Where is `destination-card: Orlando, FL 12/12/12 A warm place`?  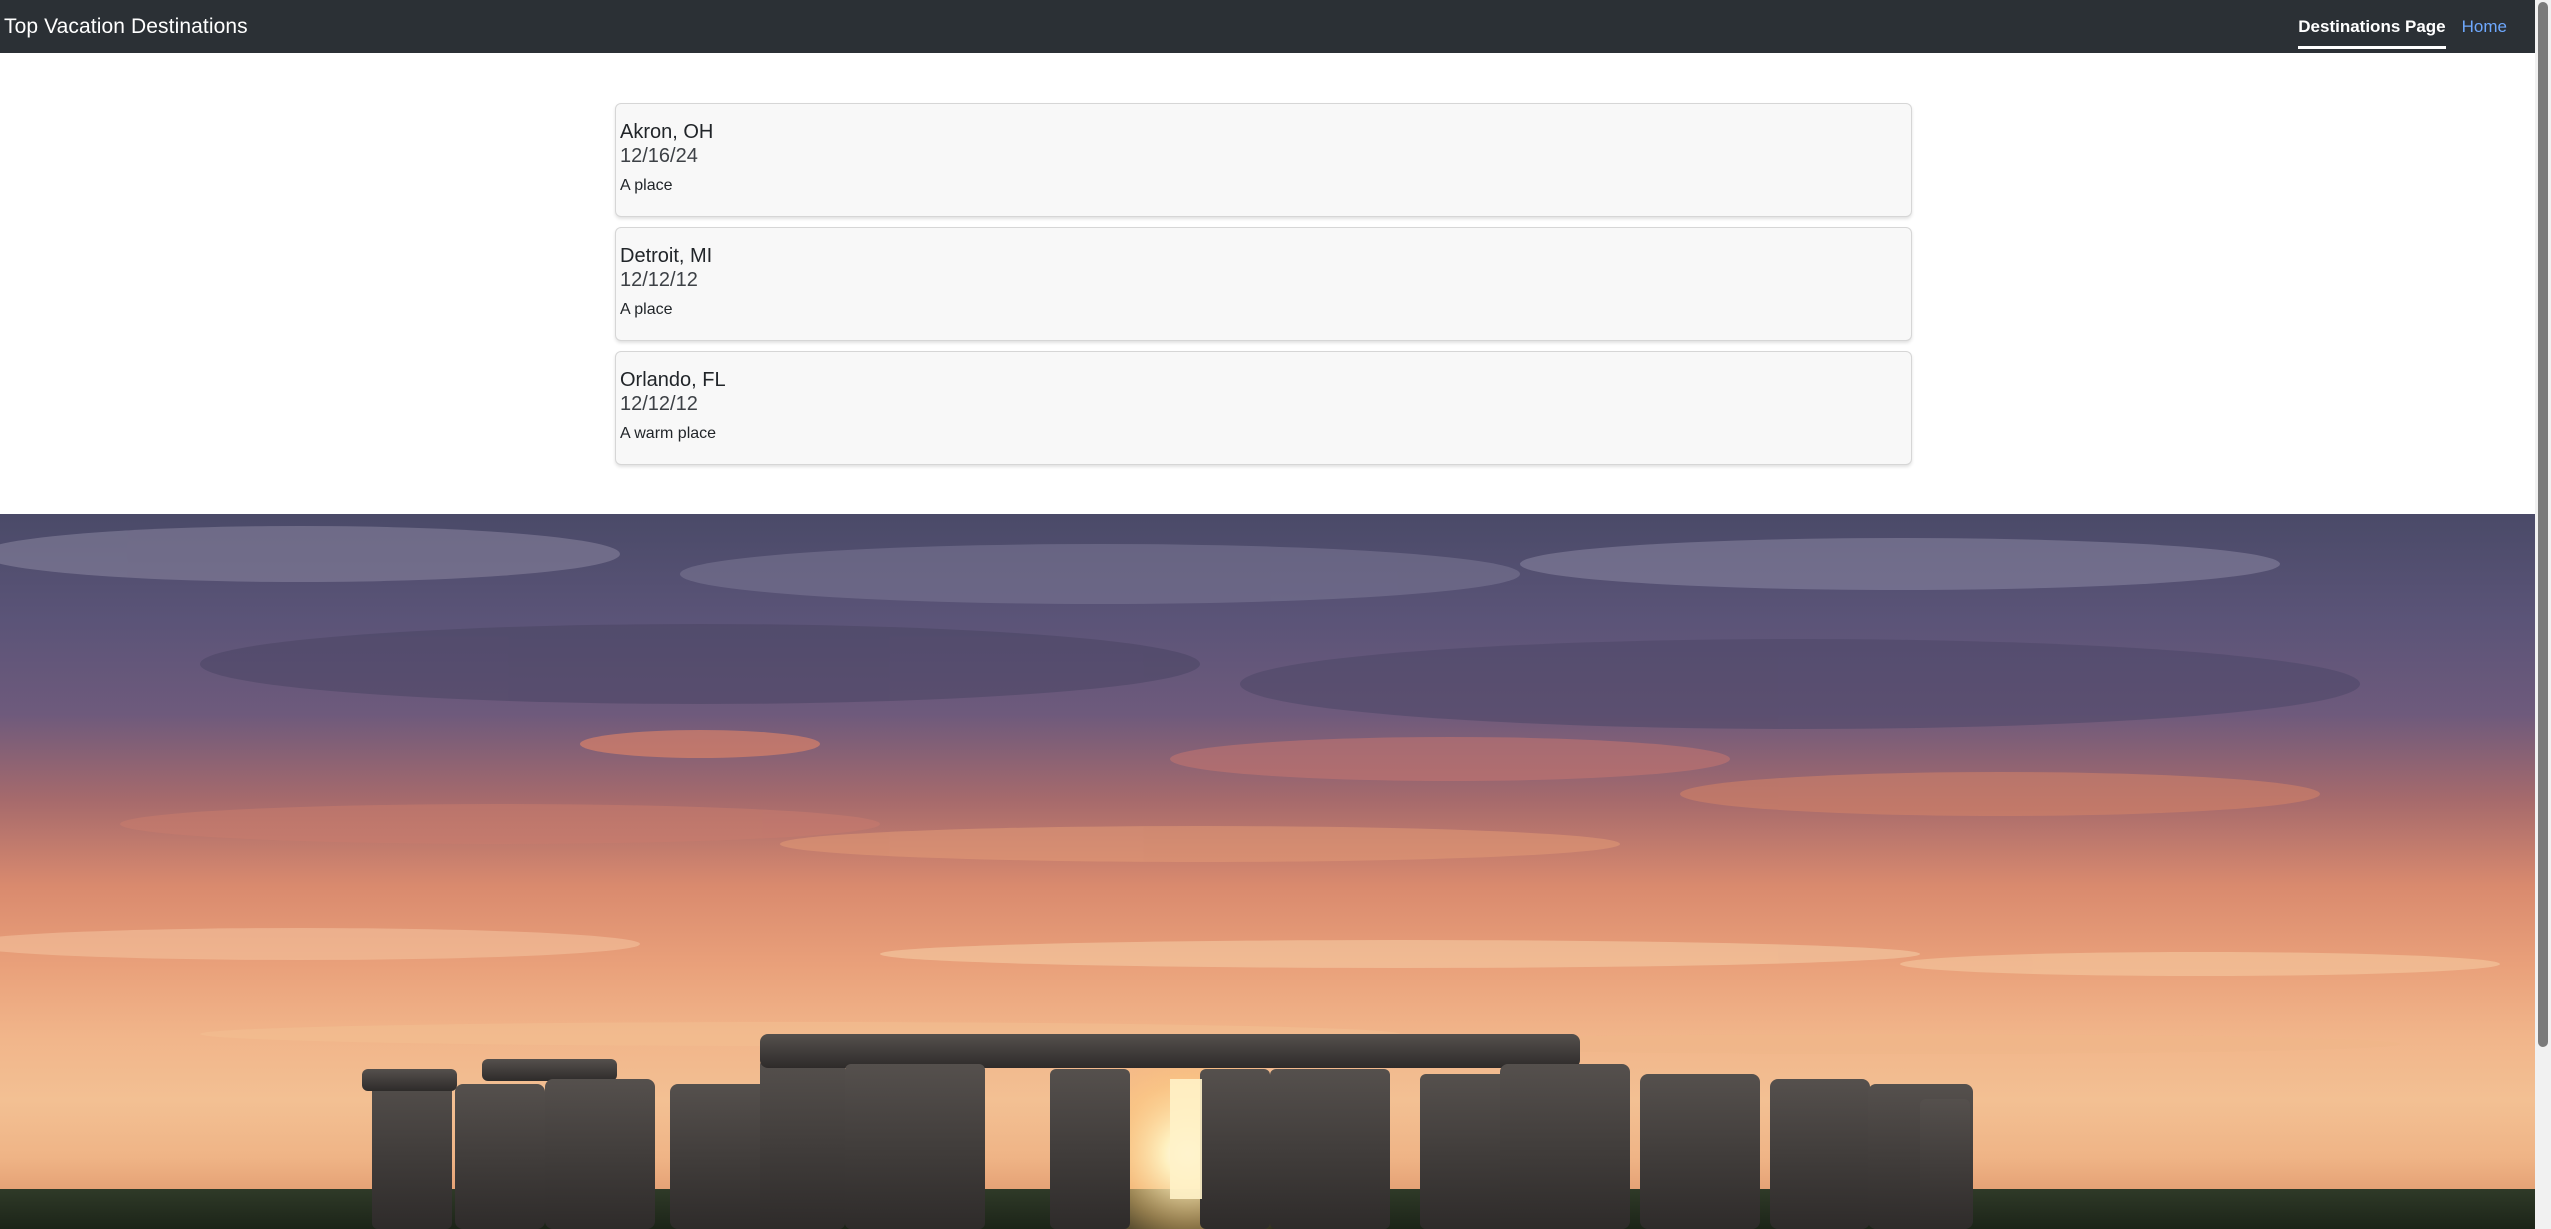
destination-card: Orlando, FL 12/12/12 A warm place is located at coordinates (1263, 408).